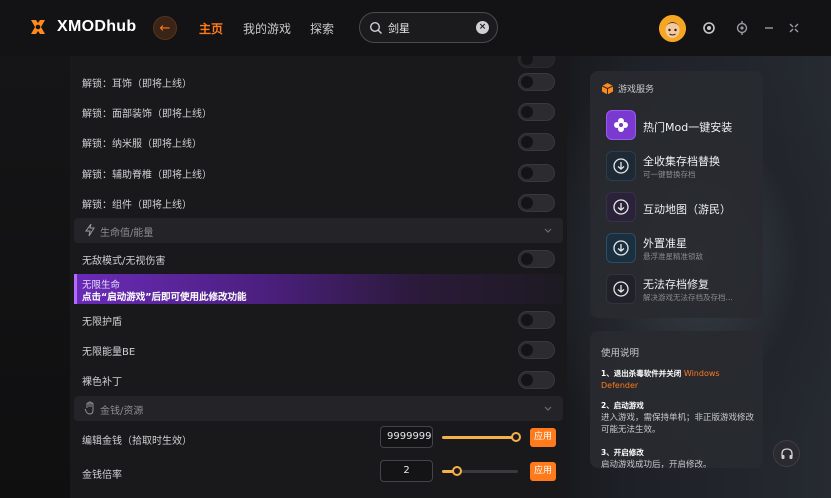 This screenshot has width=831, height=498. Describe the element at coordinates (102, 475) in the screenshot. I see `row-label: 金钱倍率` at that location.